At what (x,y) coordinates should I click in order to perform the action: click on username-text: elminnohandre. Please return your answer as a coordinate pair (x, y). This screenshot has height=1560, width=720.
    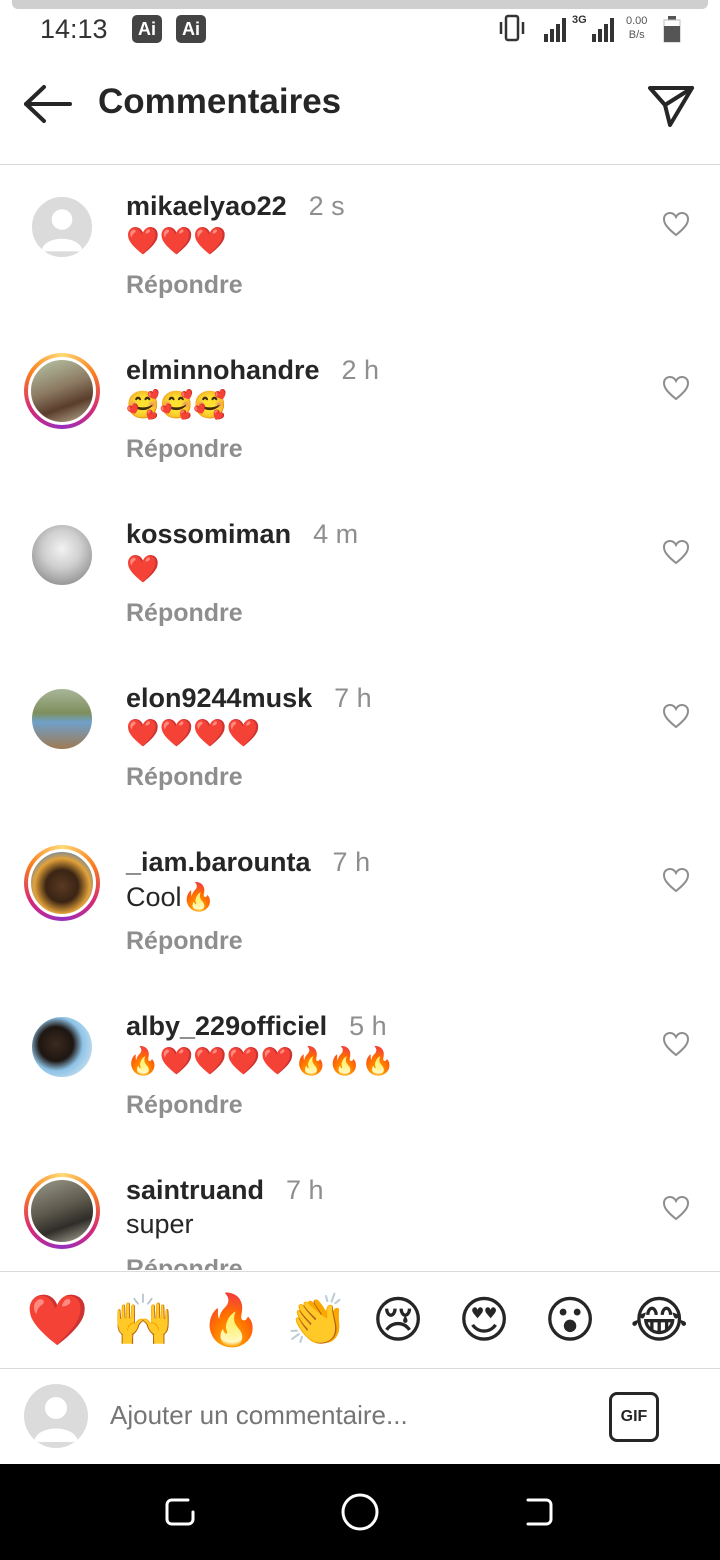
    Looking at the image, I should click on (223, 370).